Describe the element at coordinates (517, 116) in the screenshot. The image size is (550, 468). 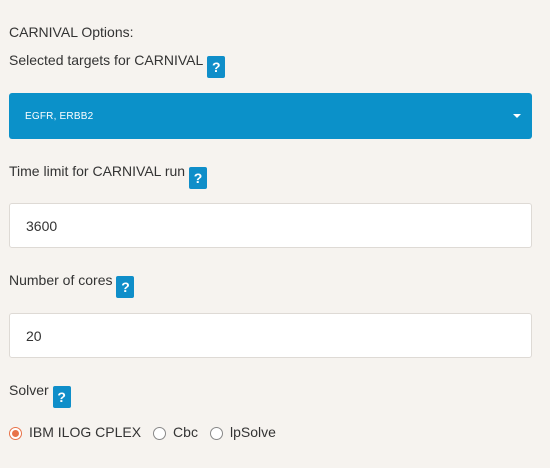
I see `caret-down-icon` at that location.